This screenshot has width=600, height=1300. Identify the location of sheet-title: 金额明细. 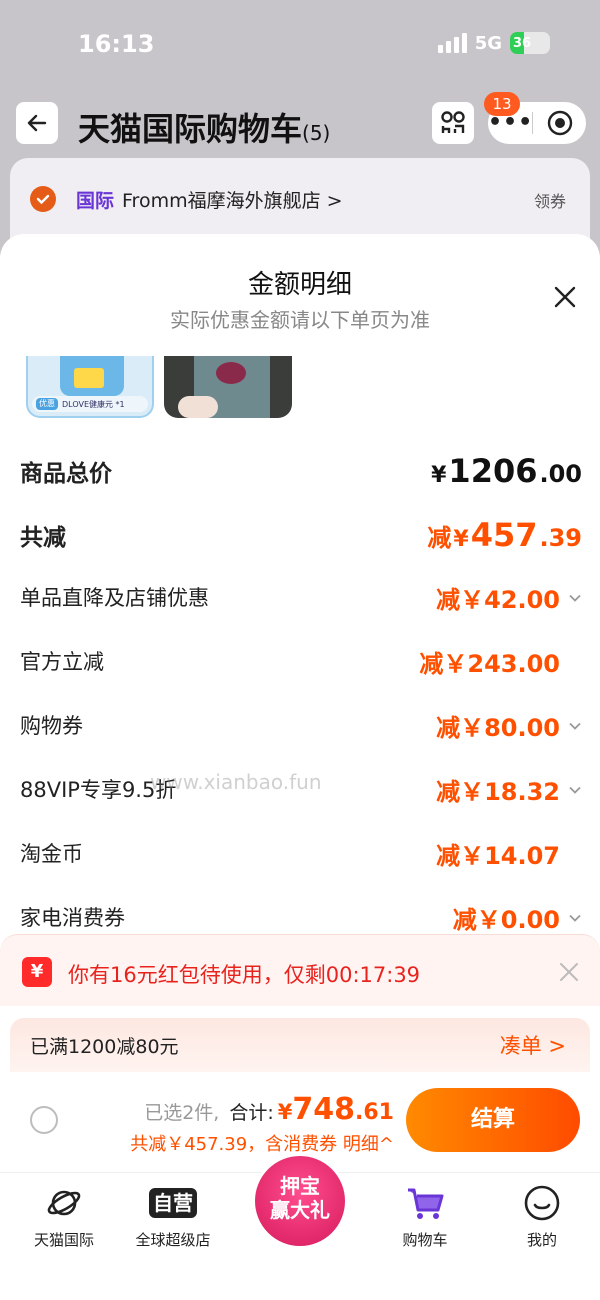
(299, 285).